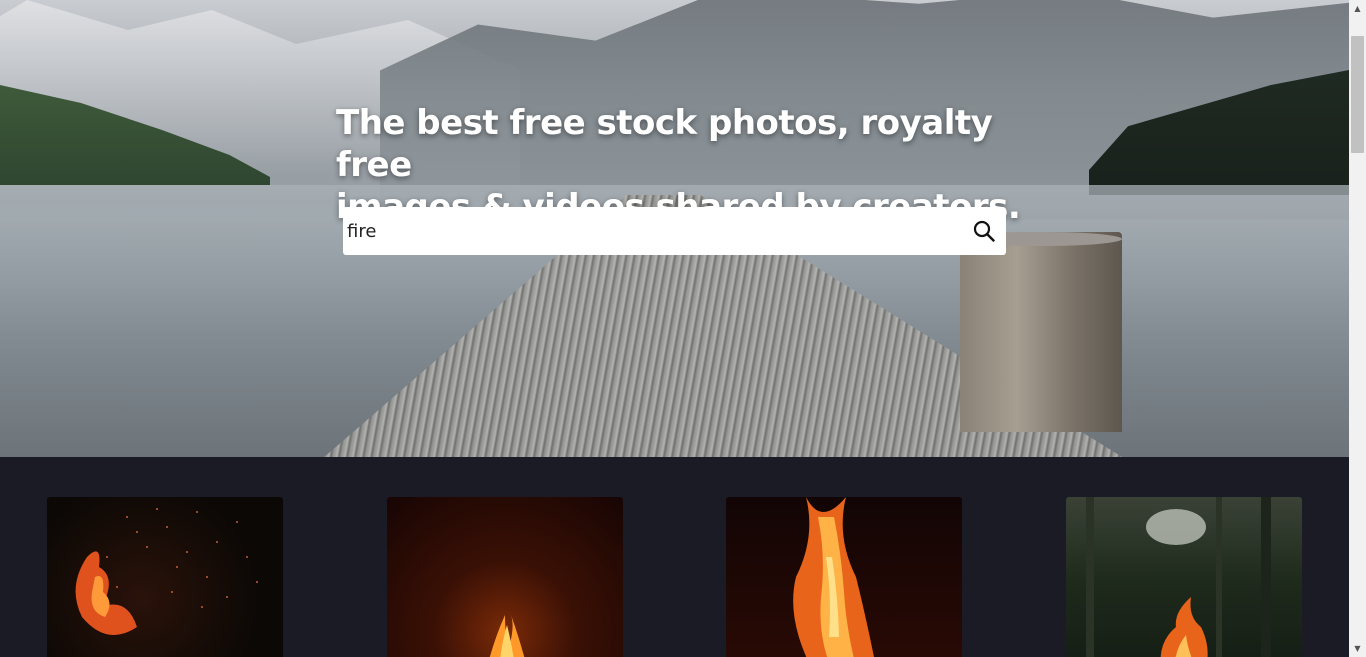 This screenshot has width=1366, height=657. Describe the element at coordinates (1357, 328) in the screenshot. I see `vertical-scrollbar: ▲ ▼` at that location.